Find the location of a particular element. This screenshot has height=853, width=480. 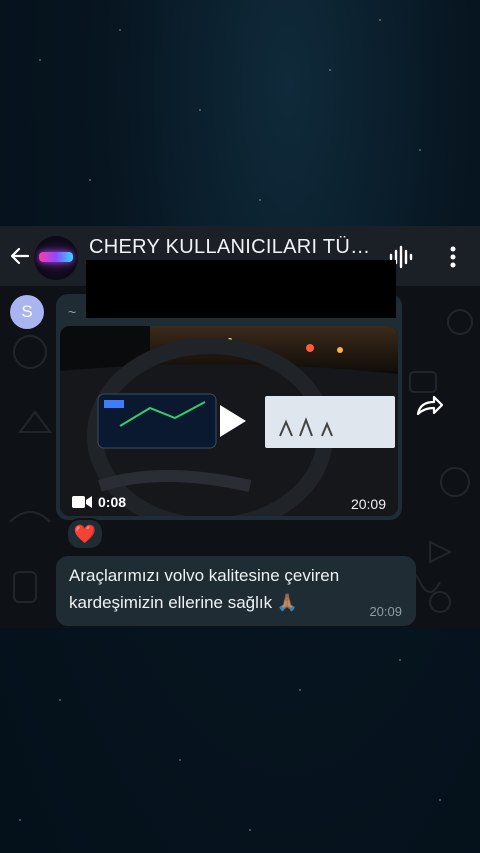

group-avatar-logo is located at coordinates (56, 257).